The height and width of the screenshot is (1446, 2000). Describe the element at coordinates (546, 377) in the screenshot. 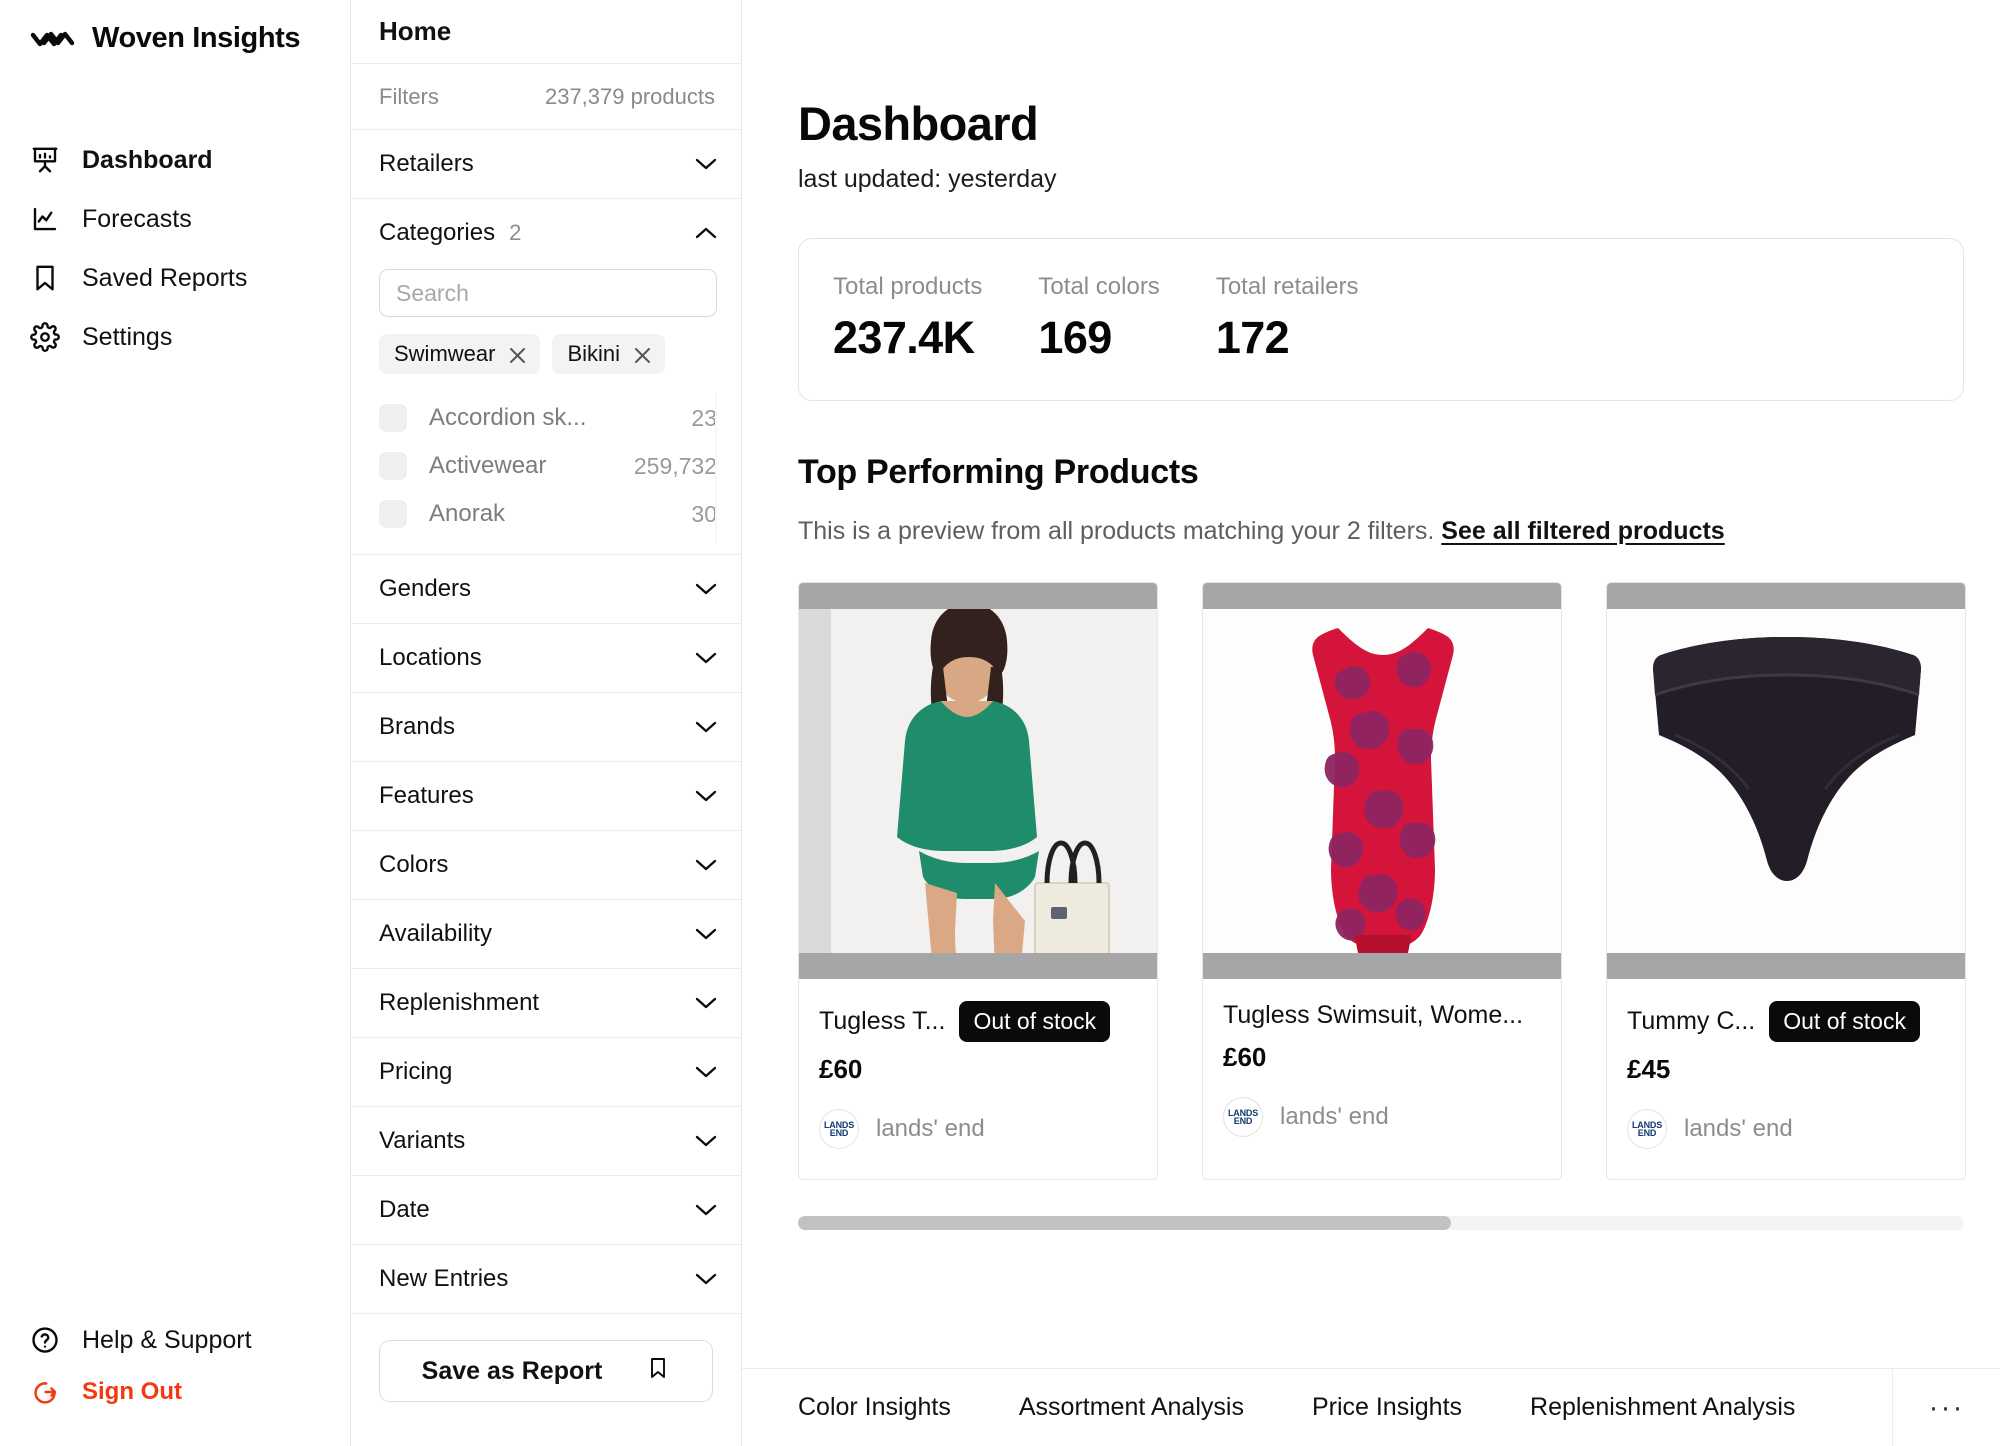

I see `filter-section-categories: Categories 2 Swimwear` at that location.